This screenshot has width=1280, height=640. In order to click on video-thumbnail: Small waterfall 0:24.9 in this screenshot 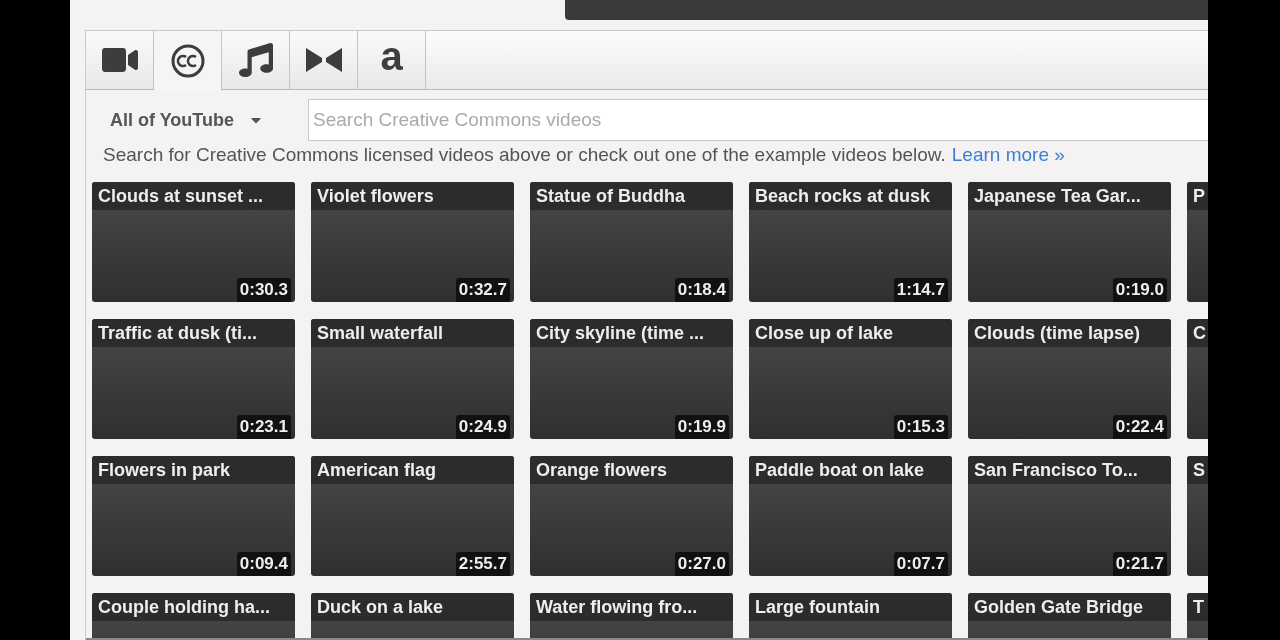, I will do `click(412, 379)`.